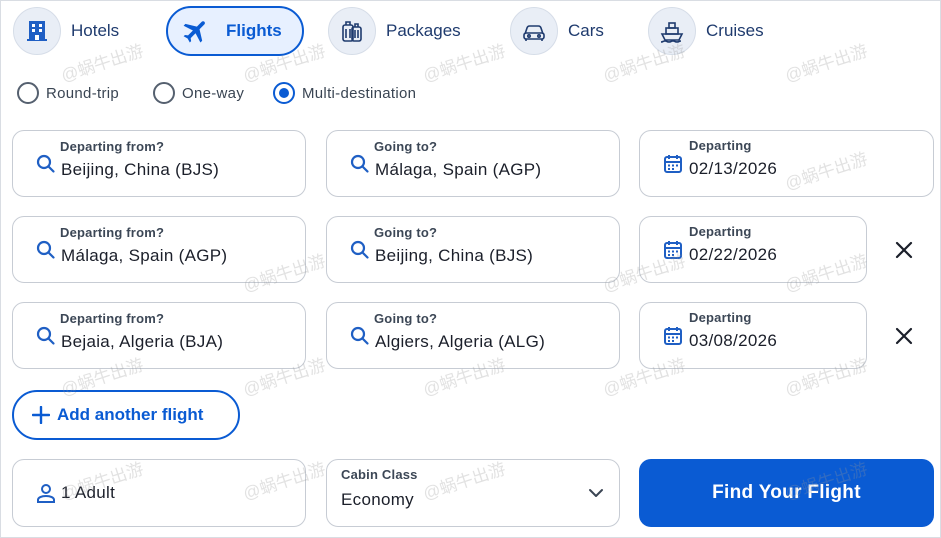  Describe the element at coordinates (46, 493) in the screenshot. I see `person-icon` at that location.